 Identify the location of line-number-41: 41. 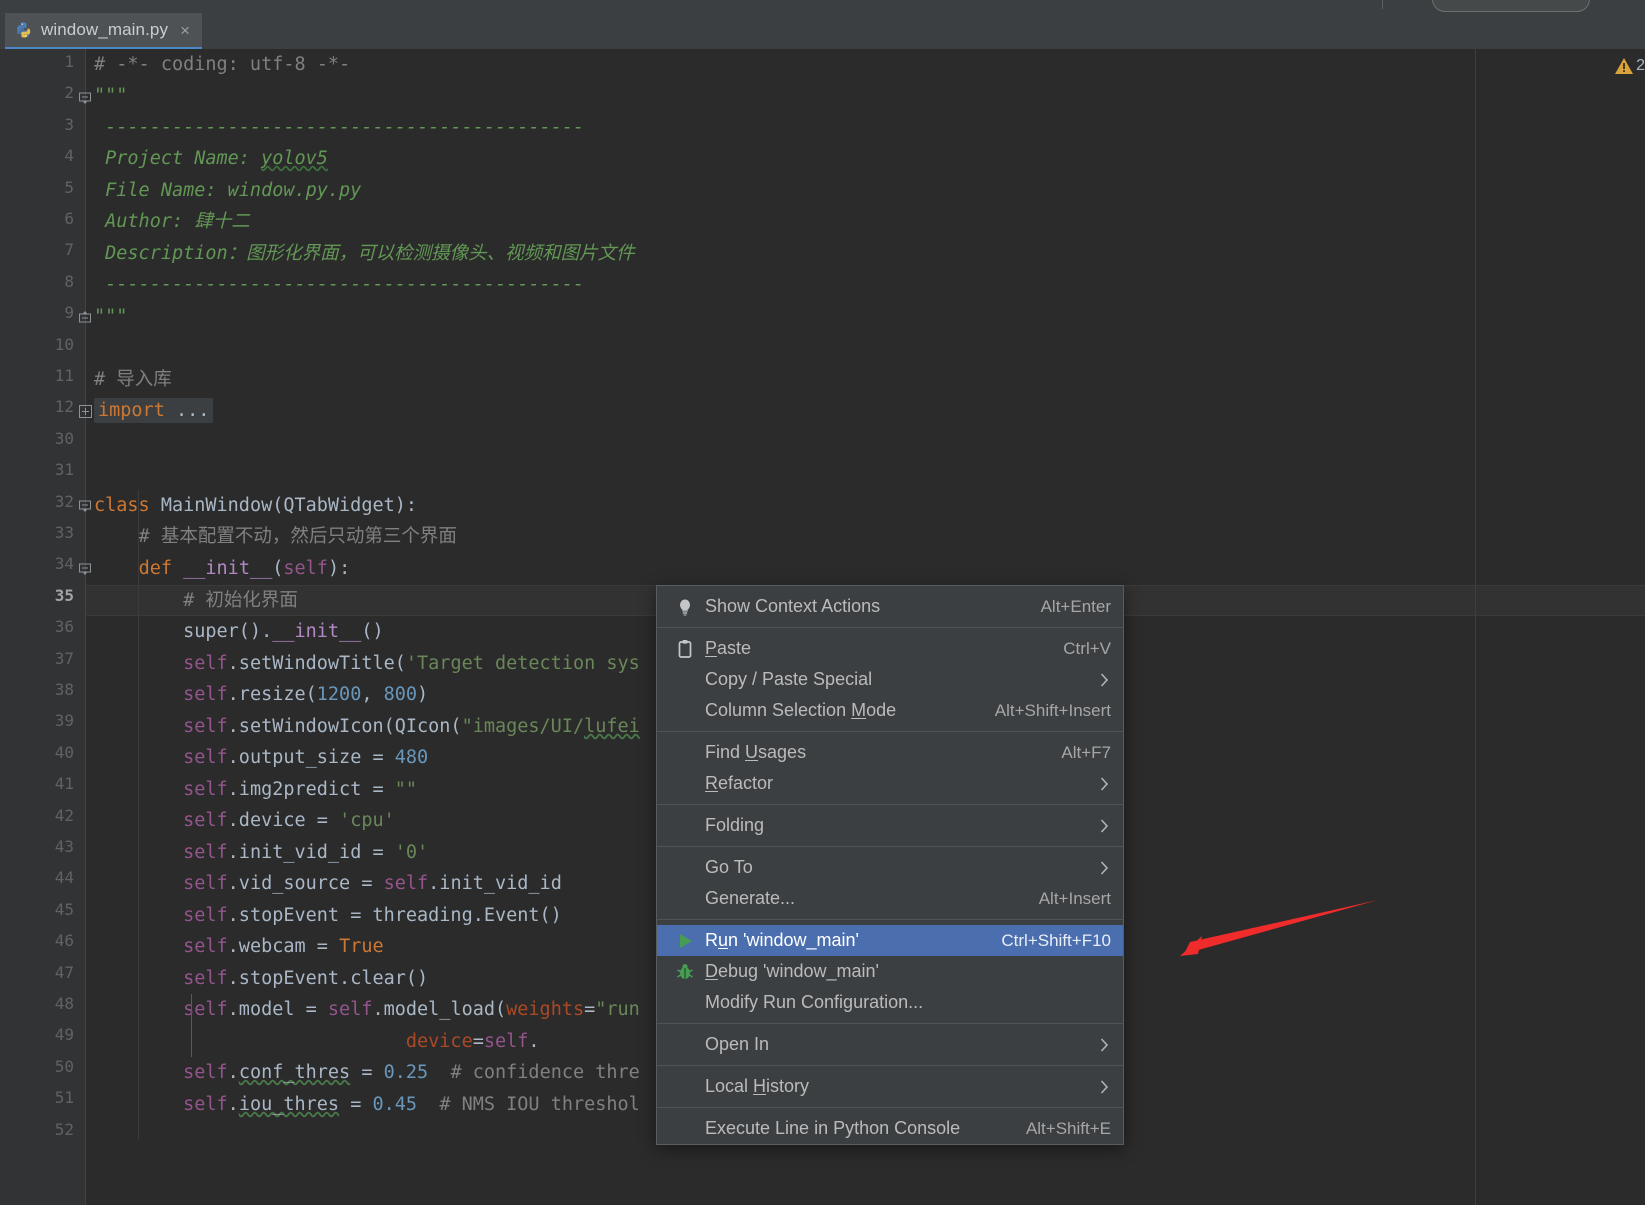
(44, 783).